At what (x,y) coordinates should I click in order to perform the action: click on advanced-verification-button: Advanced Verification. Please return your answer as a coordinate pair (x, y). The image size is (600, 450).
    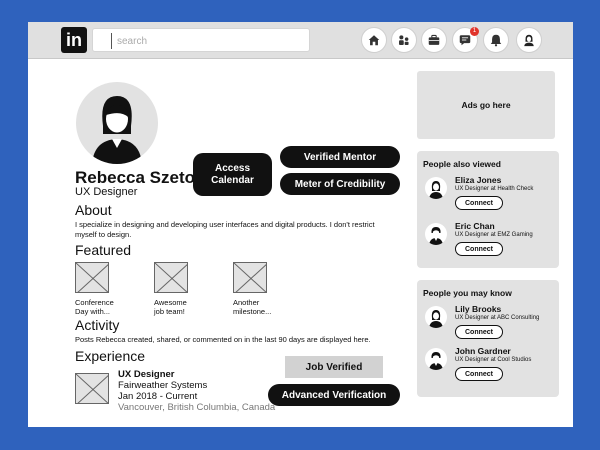
    Looking at the image, I should click on (334, 395).